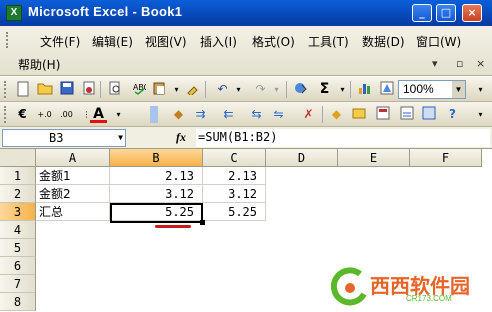 Image resolution: width=492 pixels, height=312 pixels. I want to click on save-icon, so click(66, 89).